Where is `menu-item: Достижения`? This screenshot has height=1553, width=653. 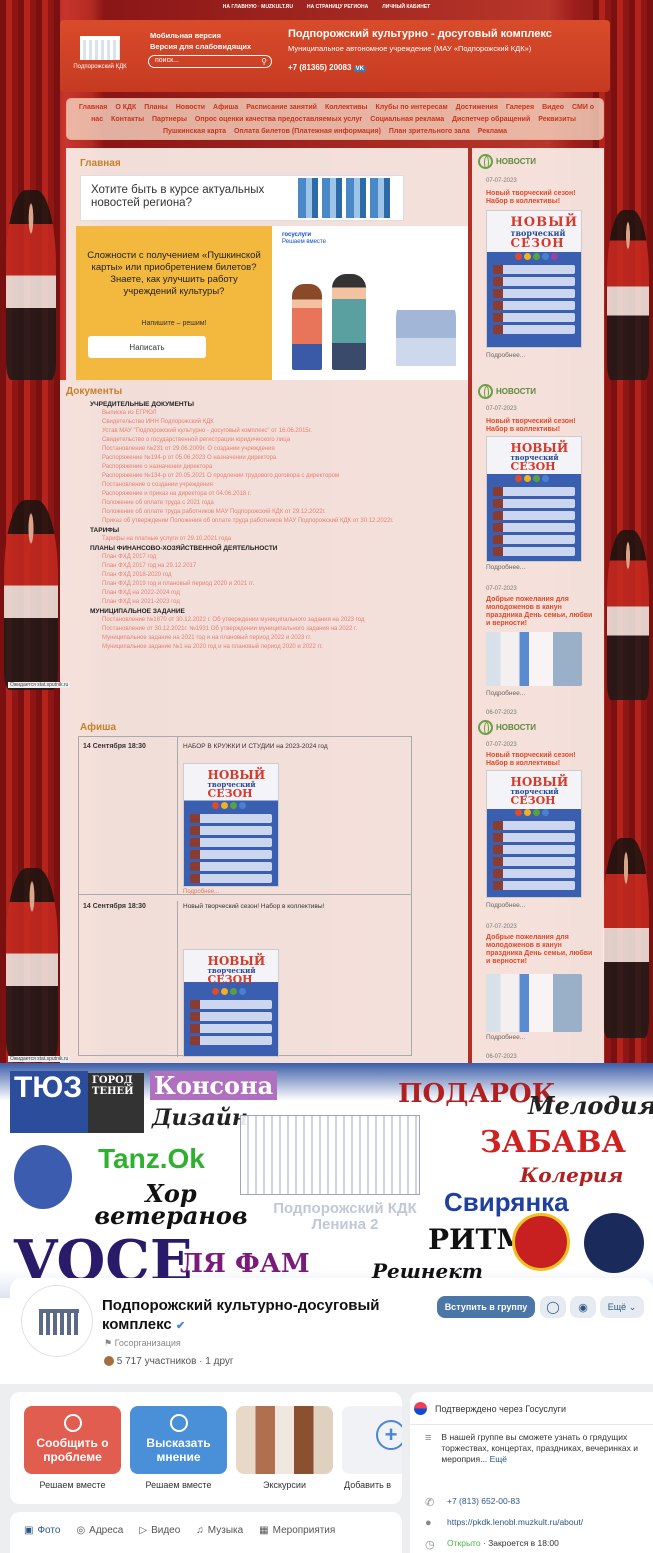
menu-item: Достижения is located at coordinates (477, 107).